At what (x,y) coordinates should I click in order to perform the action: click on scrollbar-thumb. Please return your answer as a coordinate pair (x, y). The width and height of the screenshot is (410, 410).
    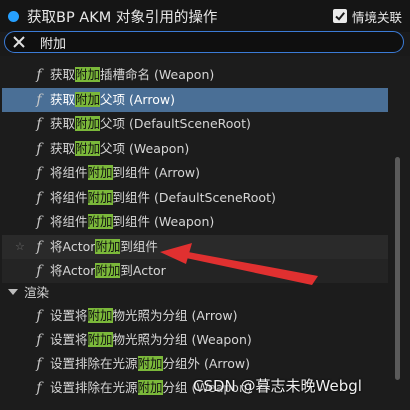
    Looking at the image, I should click on (397, 268).